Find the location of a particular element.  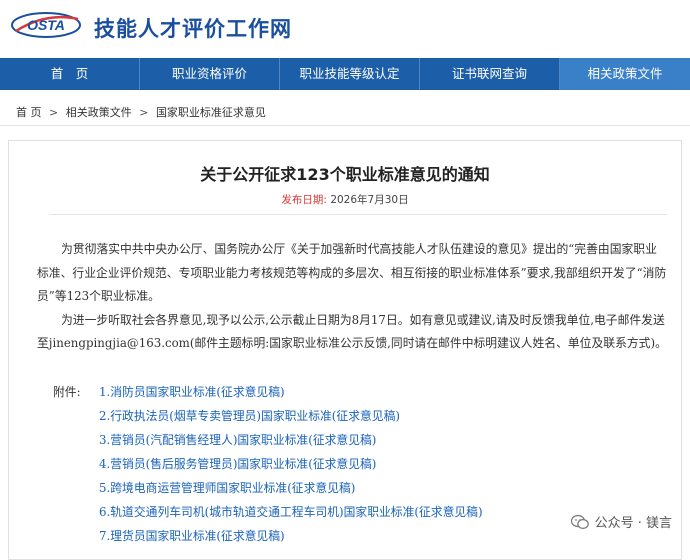

breadcrumb-current: 国家职业标准征求意见 is located at coordinates (211, 112).